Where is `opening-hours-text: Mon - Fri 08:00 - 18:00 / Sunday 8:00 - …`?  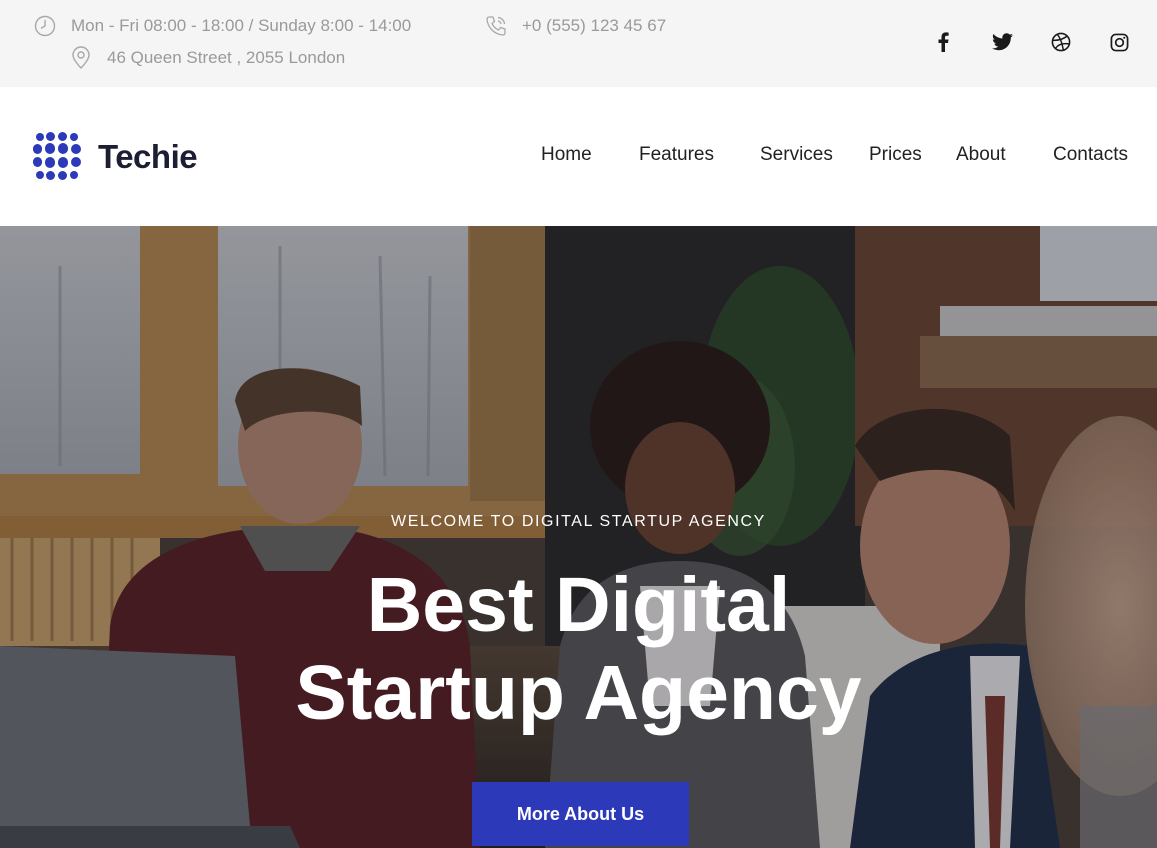 opening-hours-text: Mon - Fri 08:00 - 18:00 / Sunday 8:00 - … is located at coordinates (241, 25).